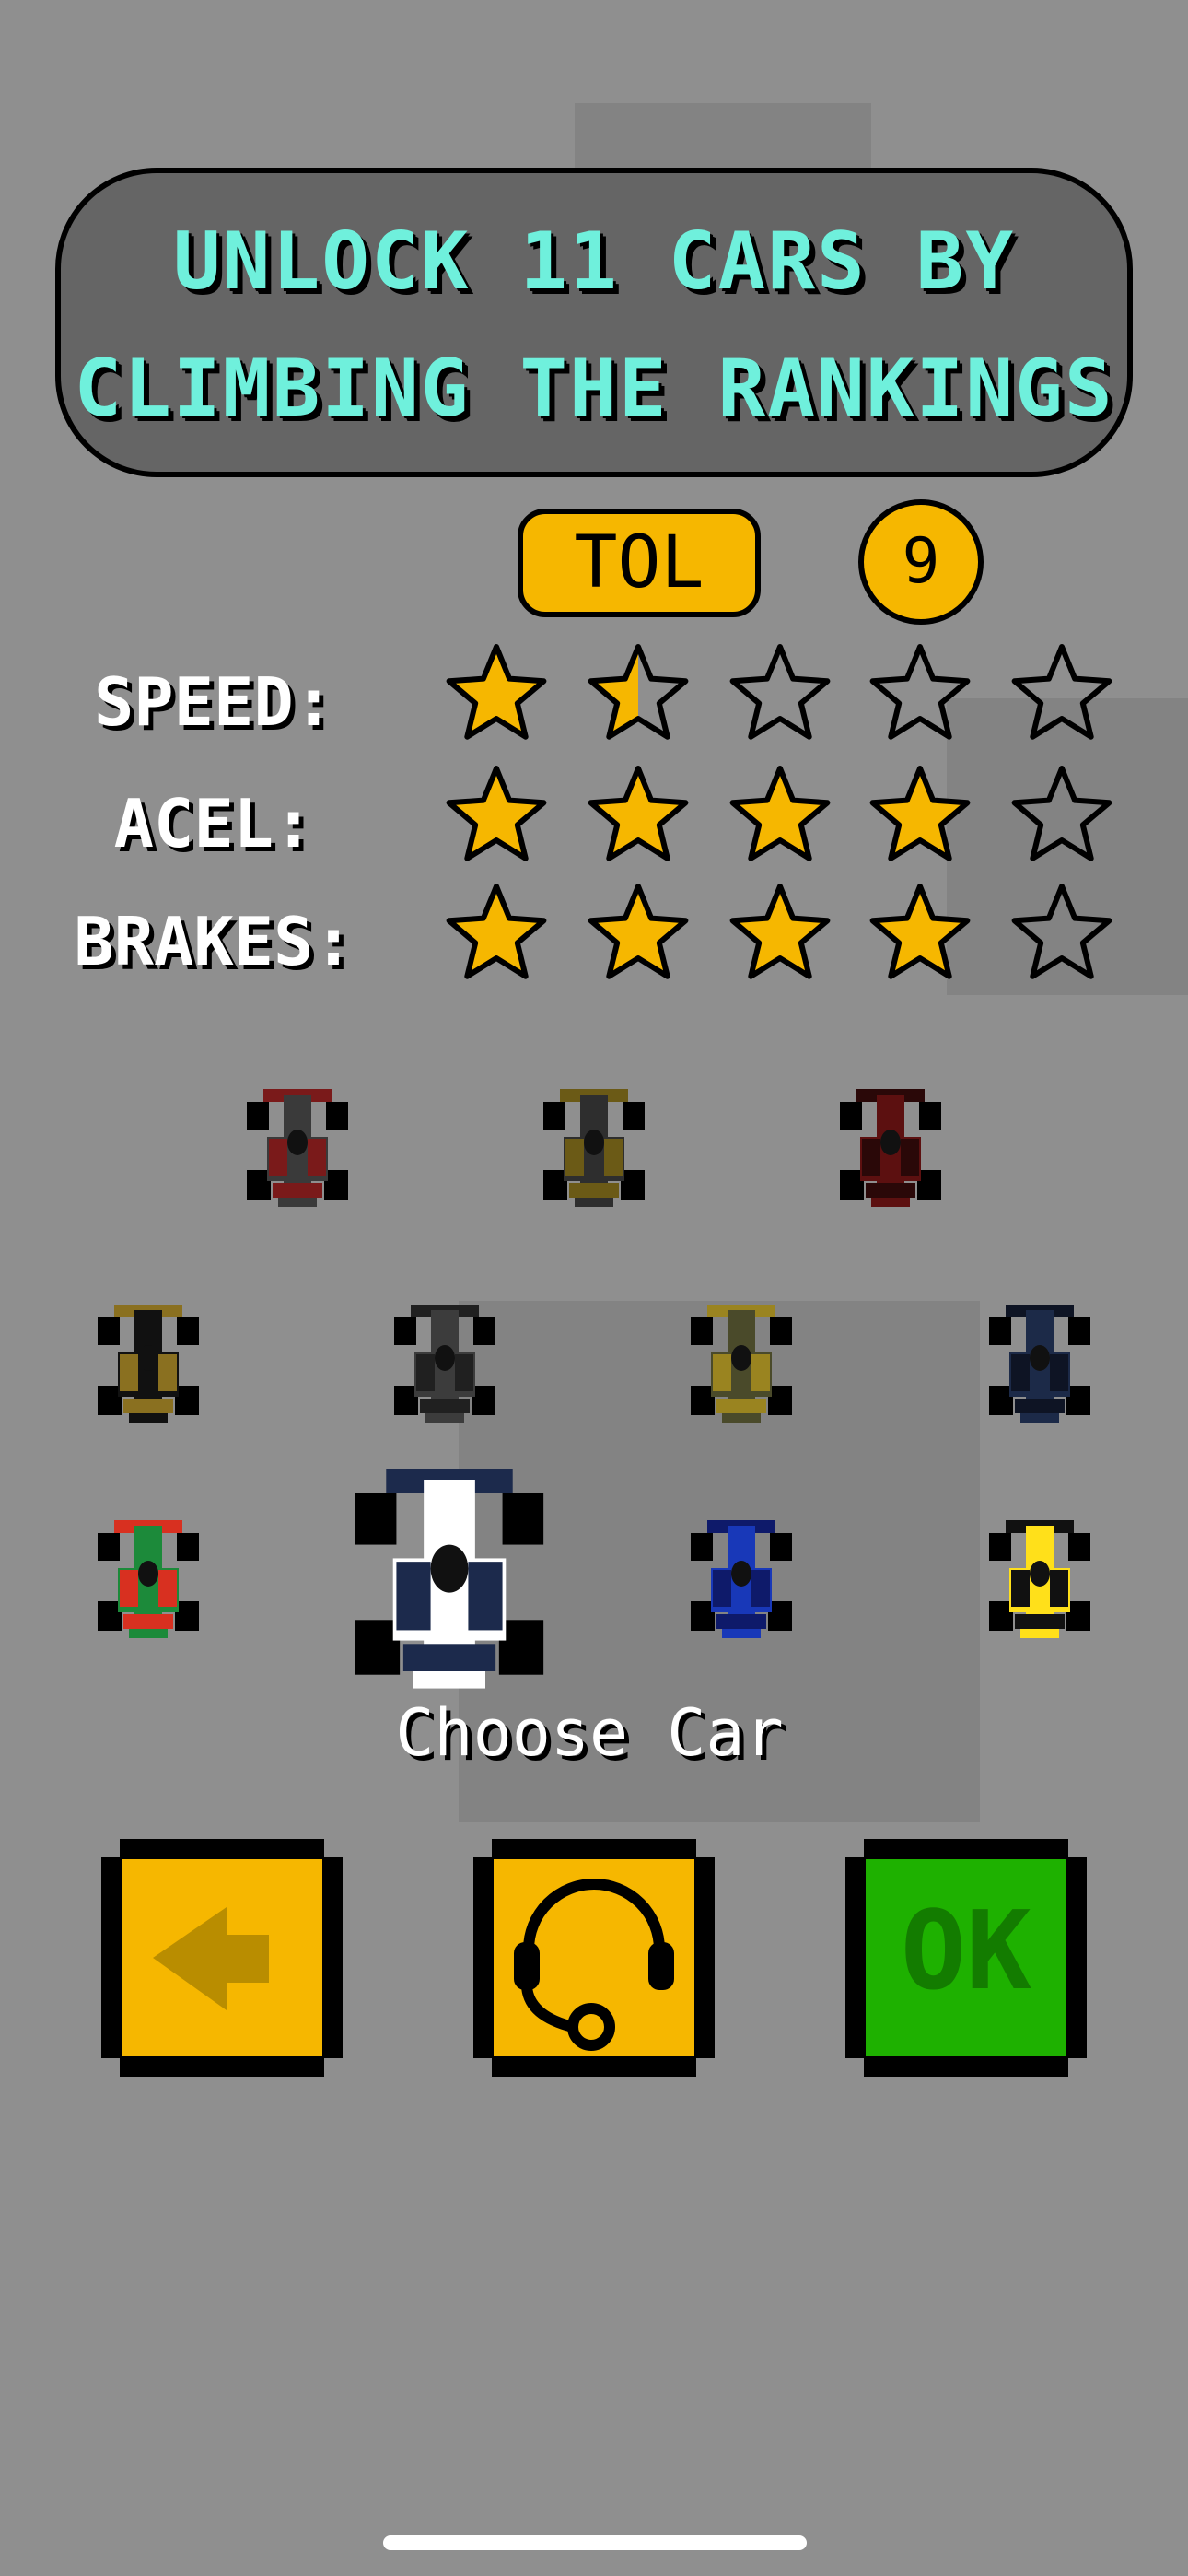 The height and width of the screenshot is (2576, 1188). I want to click on car-green, so click(148, 1577).